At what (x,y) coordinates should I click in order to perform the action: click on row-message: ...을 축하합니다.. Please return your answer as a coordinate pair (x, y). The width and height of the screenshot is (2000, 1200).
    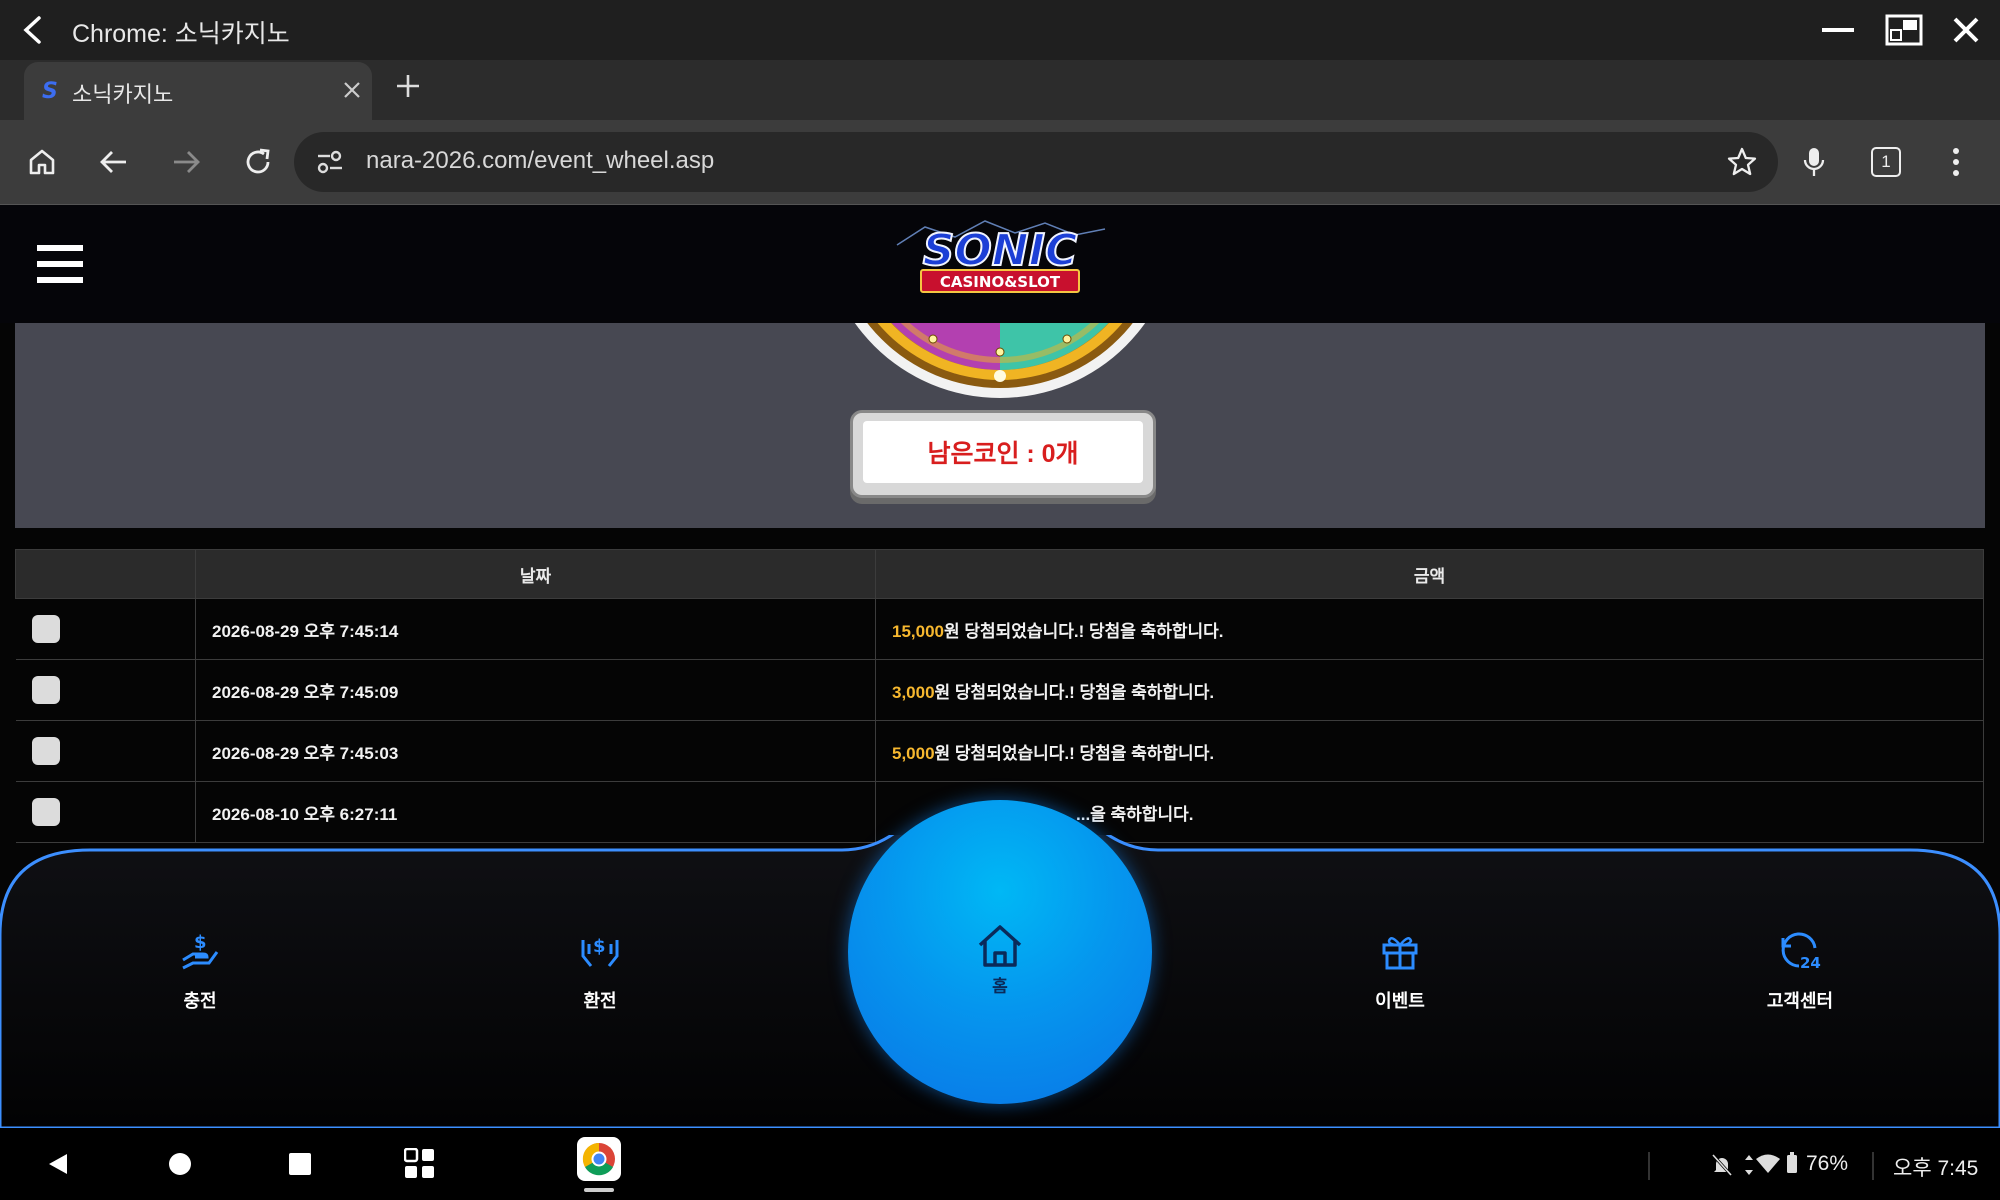
    Looking at the image, I should click on (1135, 814).